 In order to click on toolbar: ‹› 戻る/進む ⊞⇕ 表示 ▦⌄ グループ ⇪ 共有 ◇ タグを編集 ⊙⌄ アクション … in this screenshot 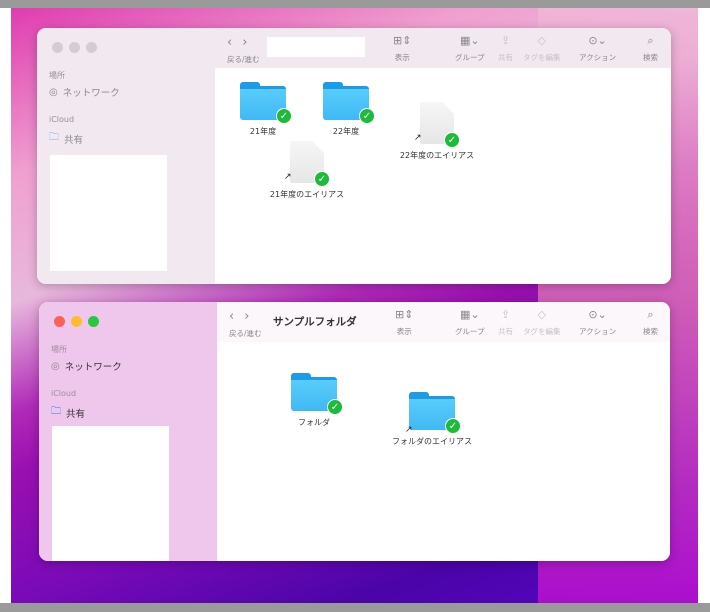, I will do `click(443, 48)`.